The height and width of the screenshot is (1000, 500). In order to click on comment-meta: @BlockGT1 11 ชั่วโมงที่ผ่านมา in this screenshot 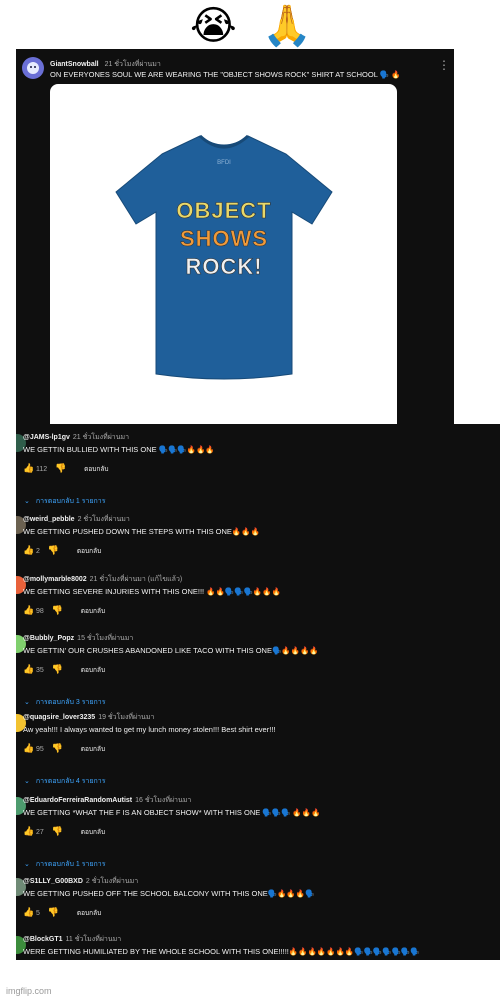, I will do `click(72, 939)`.